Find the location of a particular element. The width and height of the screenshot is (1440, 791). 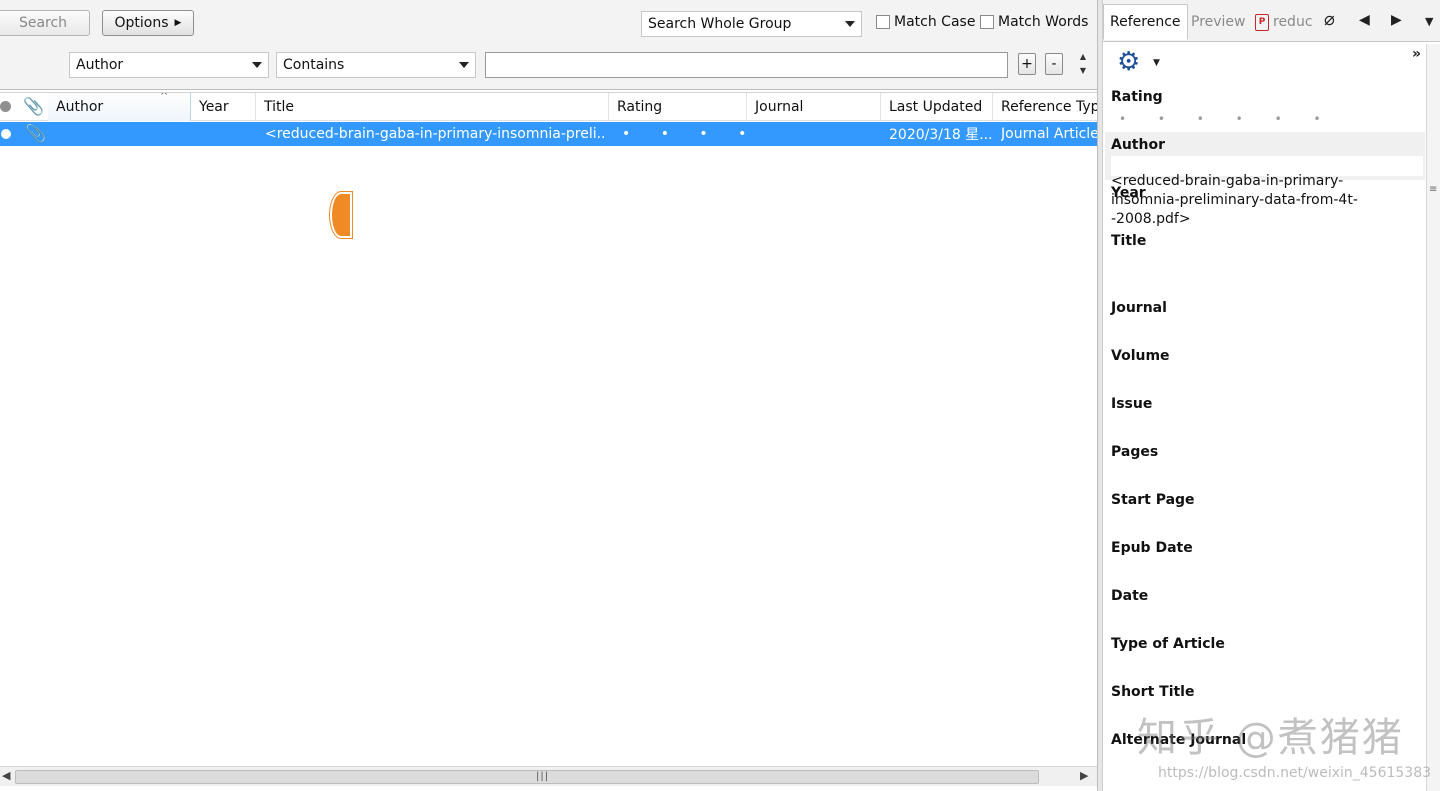

match-case-checkbox is located at coordinates (883, 22).